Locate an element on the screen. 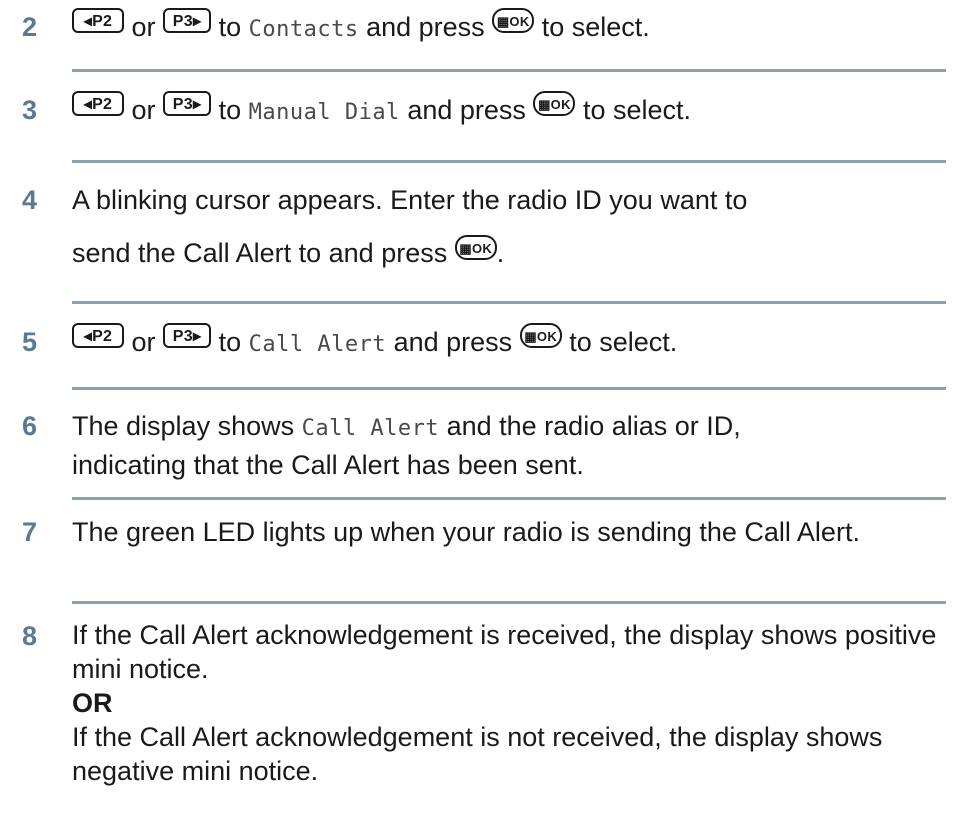 This screenshot has width=960, height=826. menu-label: Manual Dial is located at coordinates (324, 112).